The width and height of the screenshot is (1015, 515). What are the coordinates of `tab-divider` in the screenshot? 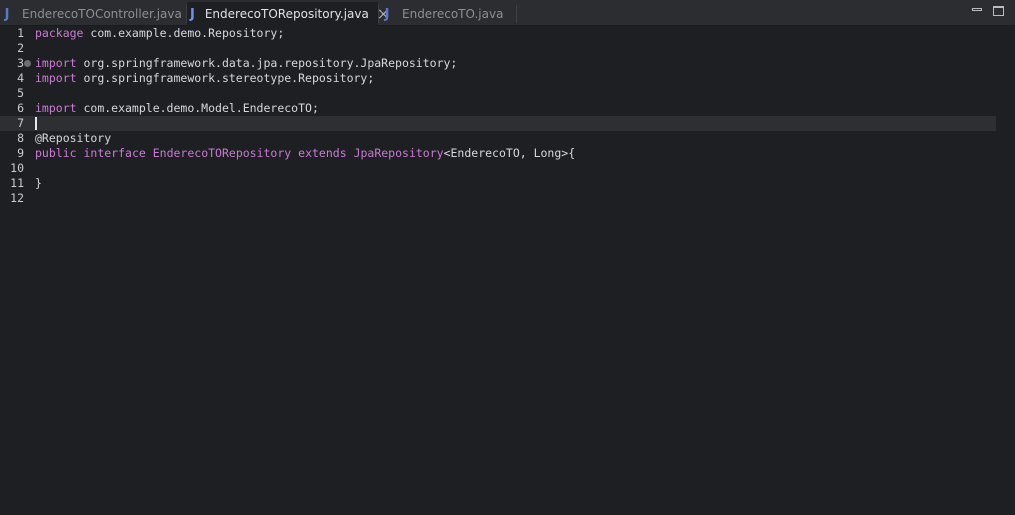 It's located at (516, 14).